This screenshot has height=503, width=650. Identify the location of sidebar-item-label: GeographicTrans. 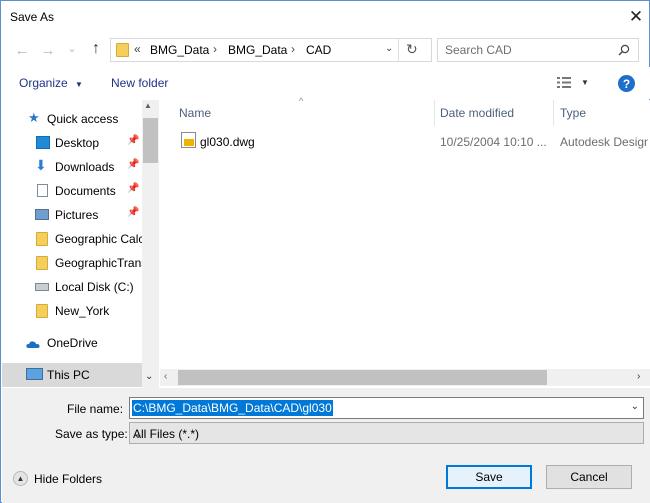
(98, 263).